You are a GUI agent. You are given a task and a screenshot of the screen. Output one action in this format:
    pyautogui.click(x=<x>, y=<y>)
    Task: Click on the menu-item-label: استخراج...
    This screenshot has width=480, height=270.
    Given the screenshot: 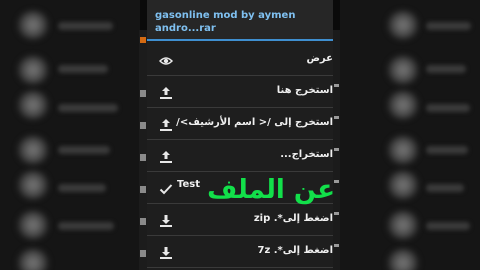 What is the action you would take?
    pyautogui.click(x=306, y=154)
    